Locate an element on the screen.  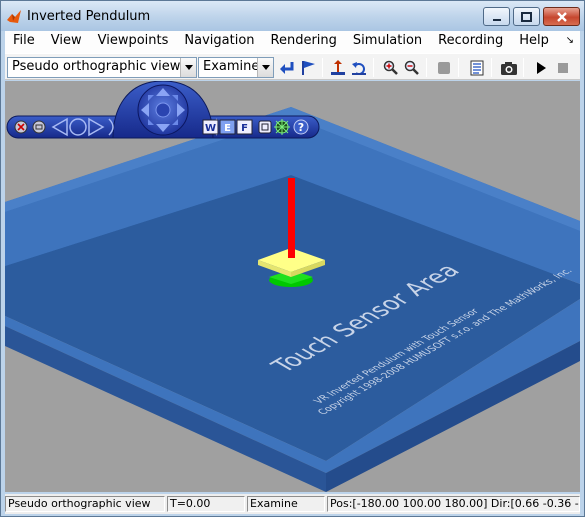
status-viewpoint: Pseudo orthographic view is located at coordinates (85, 504).